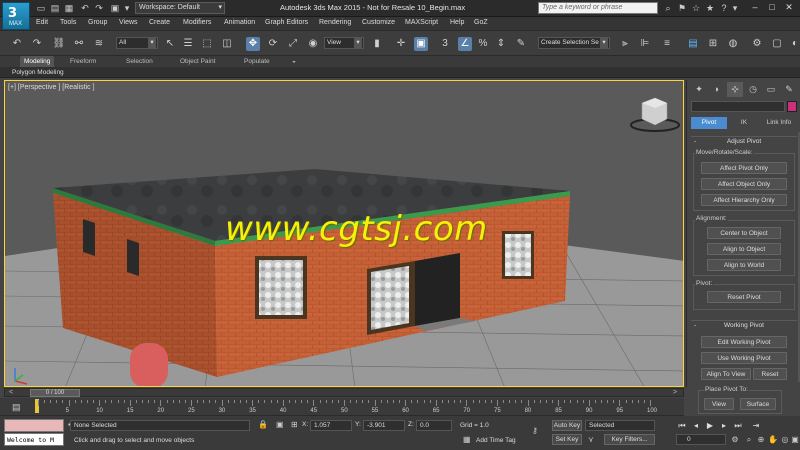 The image size is (800, 450). Describe the element at coordinates (735, 8) in the screenshot. I see `help-dropdown-icon: ▾` at that location.